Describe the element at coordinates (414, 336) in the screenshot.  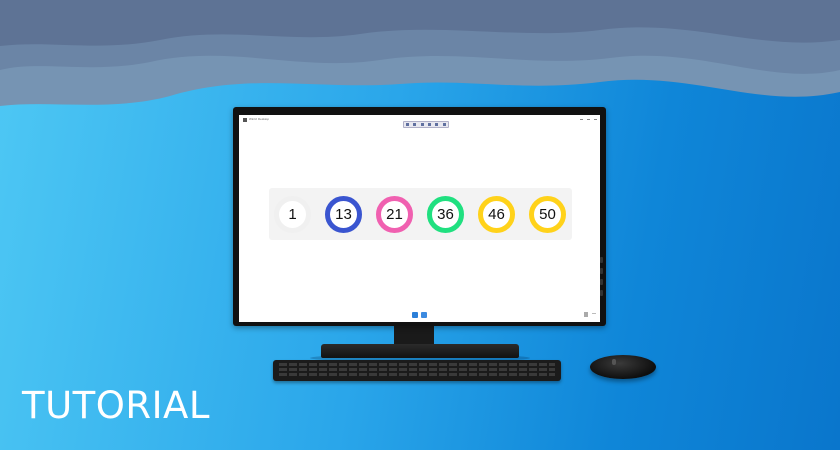
I see `monitor-neck` at that location.